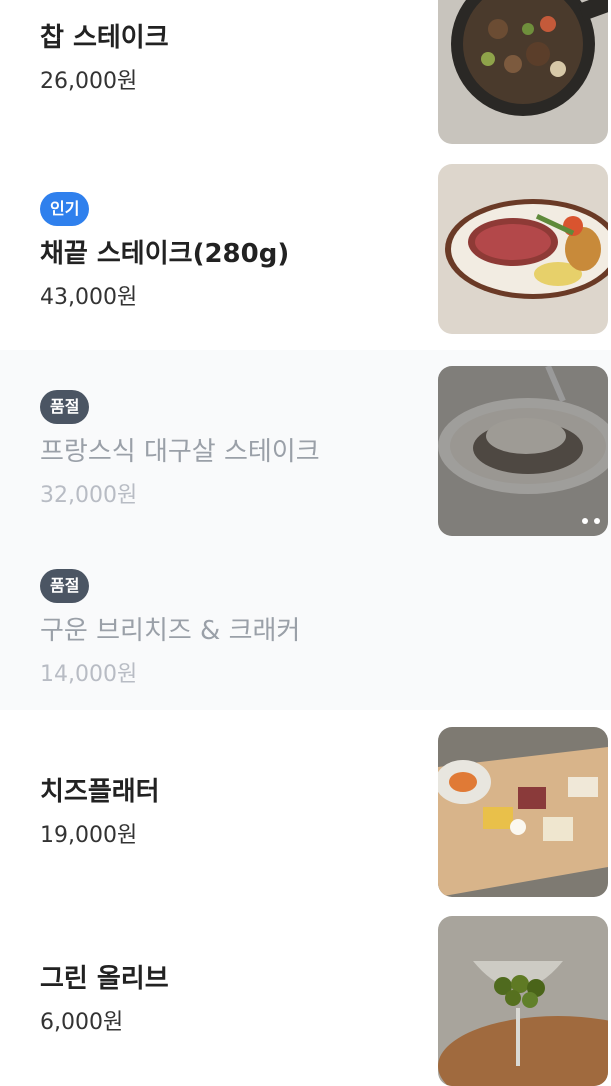  Describe the element at coordinates (89, 297) in the screenshot. I see `menu-item-price: 43,000원` at that location.